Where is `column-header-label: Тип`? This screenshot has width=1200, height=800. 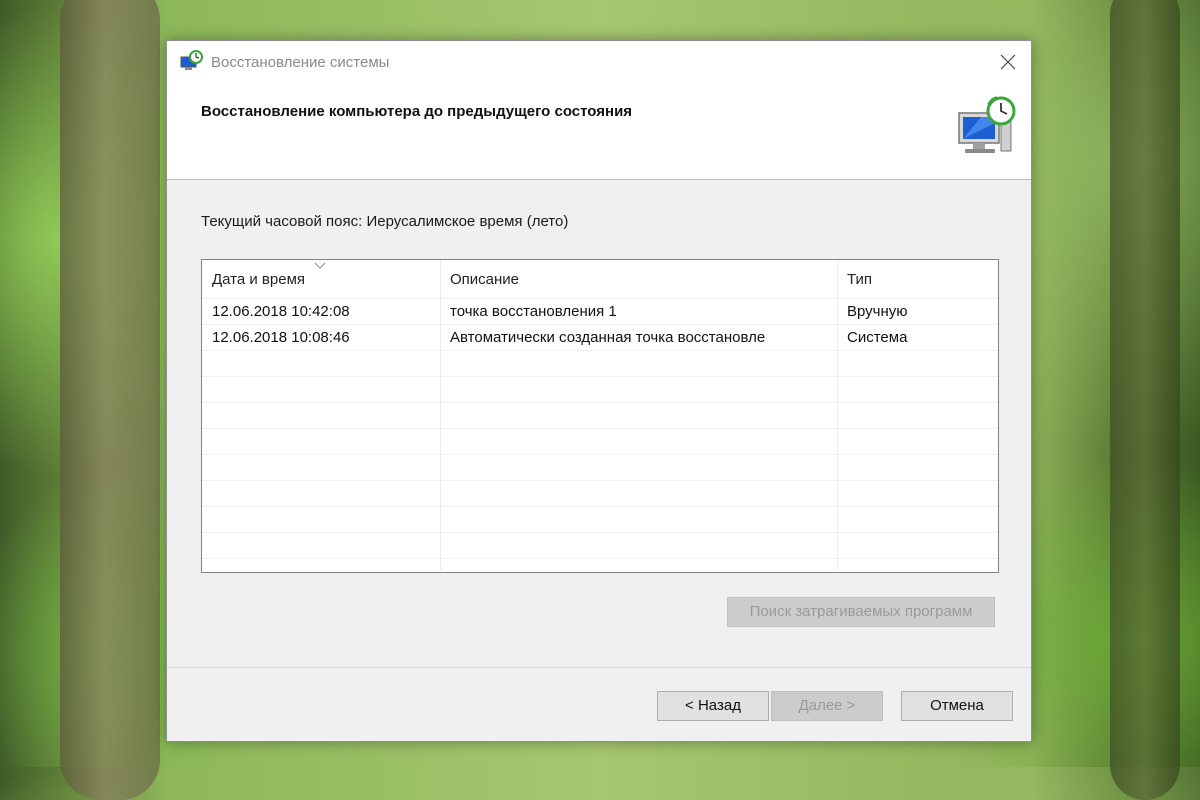
column-header-label: Тип is located at coordinates (860, 279).